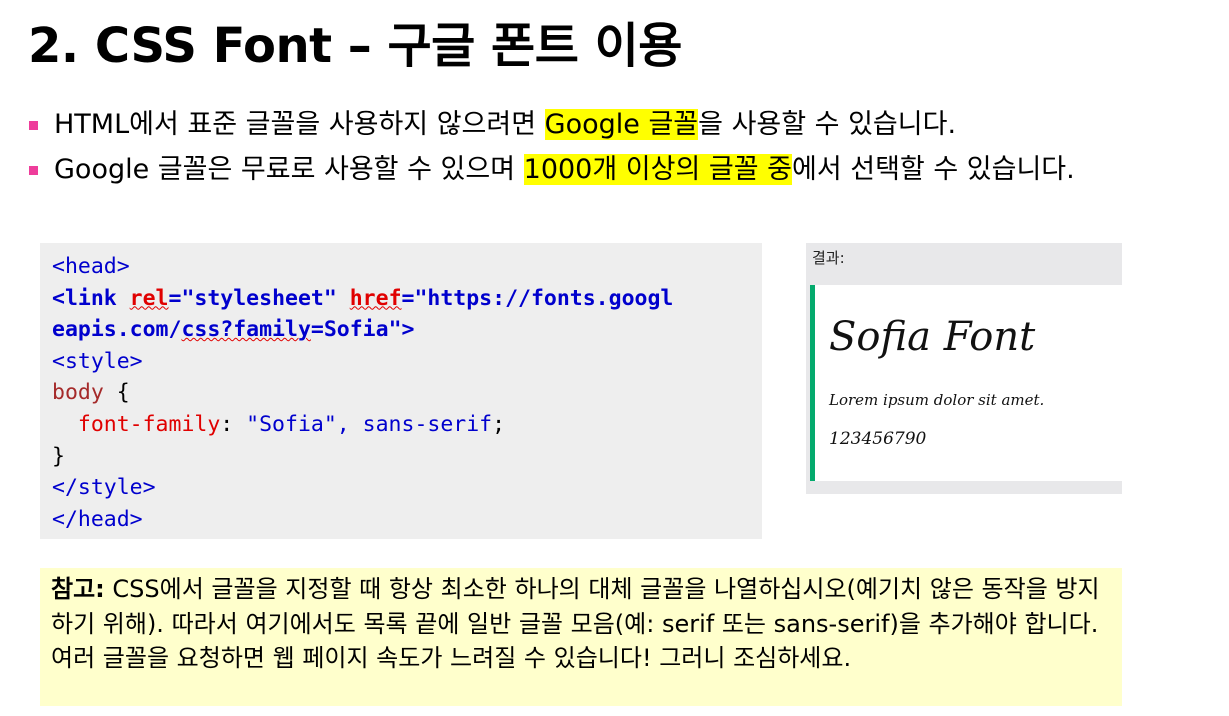  Describe the element at coordinates (932, 337) in the screenshot. I see `result-heading: Sofia Font` at that location.